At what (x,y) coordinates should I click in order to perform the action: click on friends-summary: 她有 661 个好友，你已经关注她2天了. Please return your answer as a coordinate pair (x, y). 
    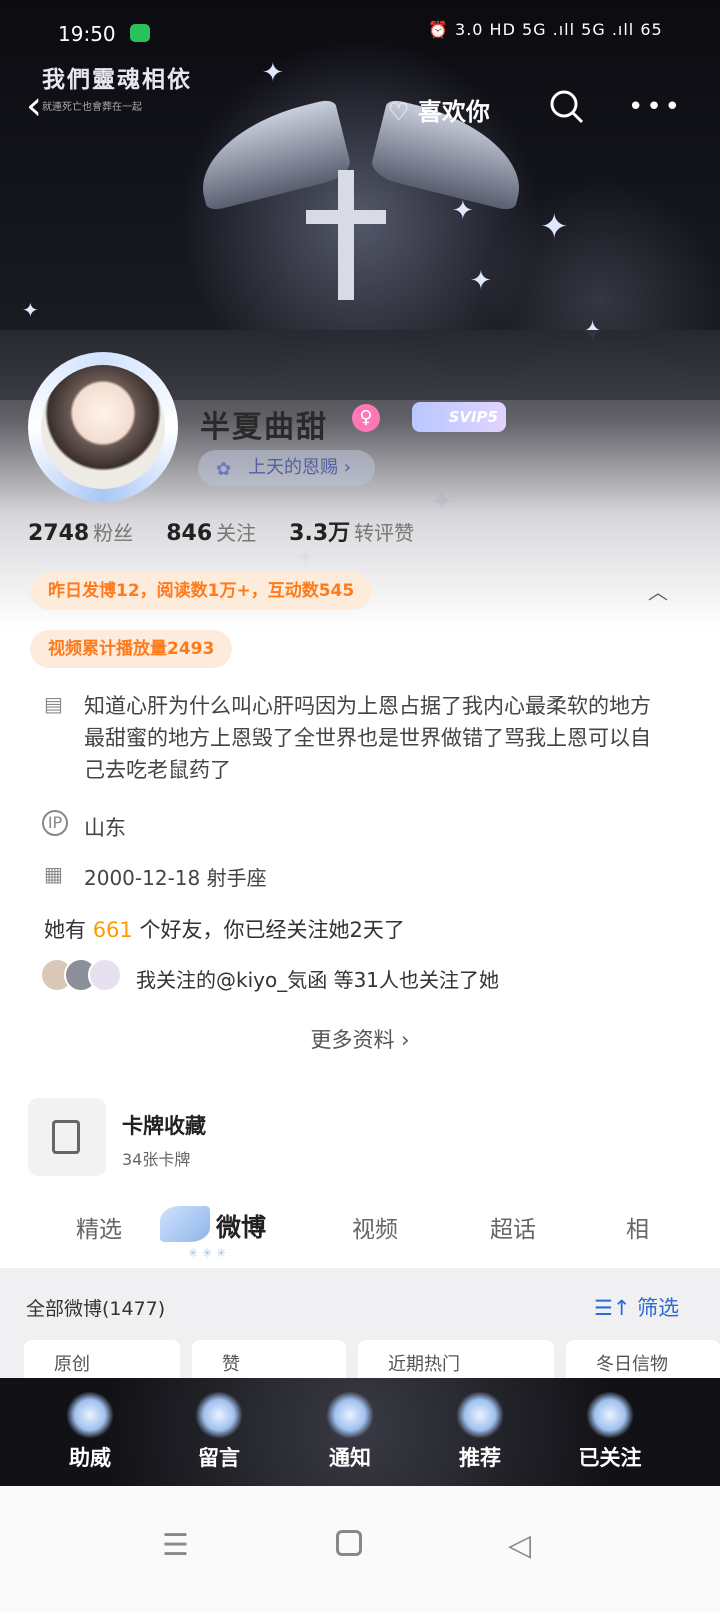
    Looking at the image, I should click on (224, 929).